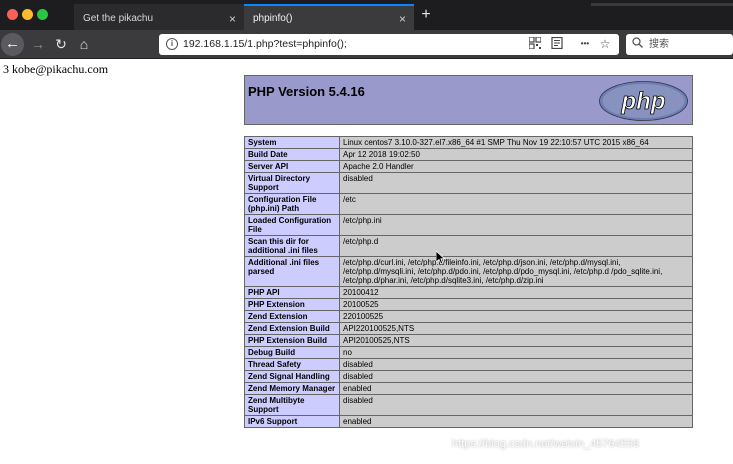 Image resolution: width=733 pixels, height=464 pixels. What do you see at coordinates (426, 15) in the screenshot?
I see `new-tab-button: +` at bounding box center [426, 15].